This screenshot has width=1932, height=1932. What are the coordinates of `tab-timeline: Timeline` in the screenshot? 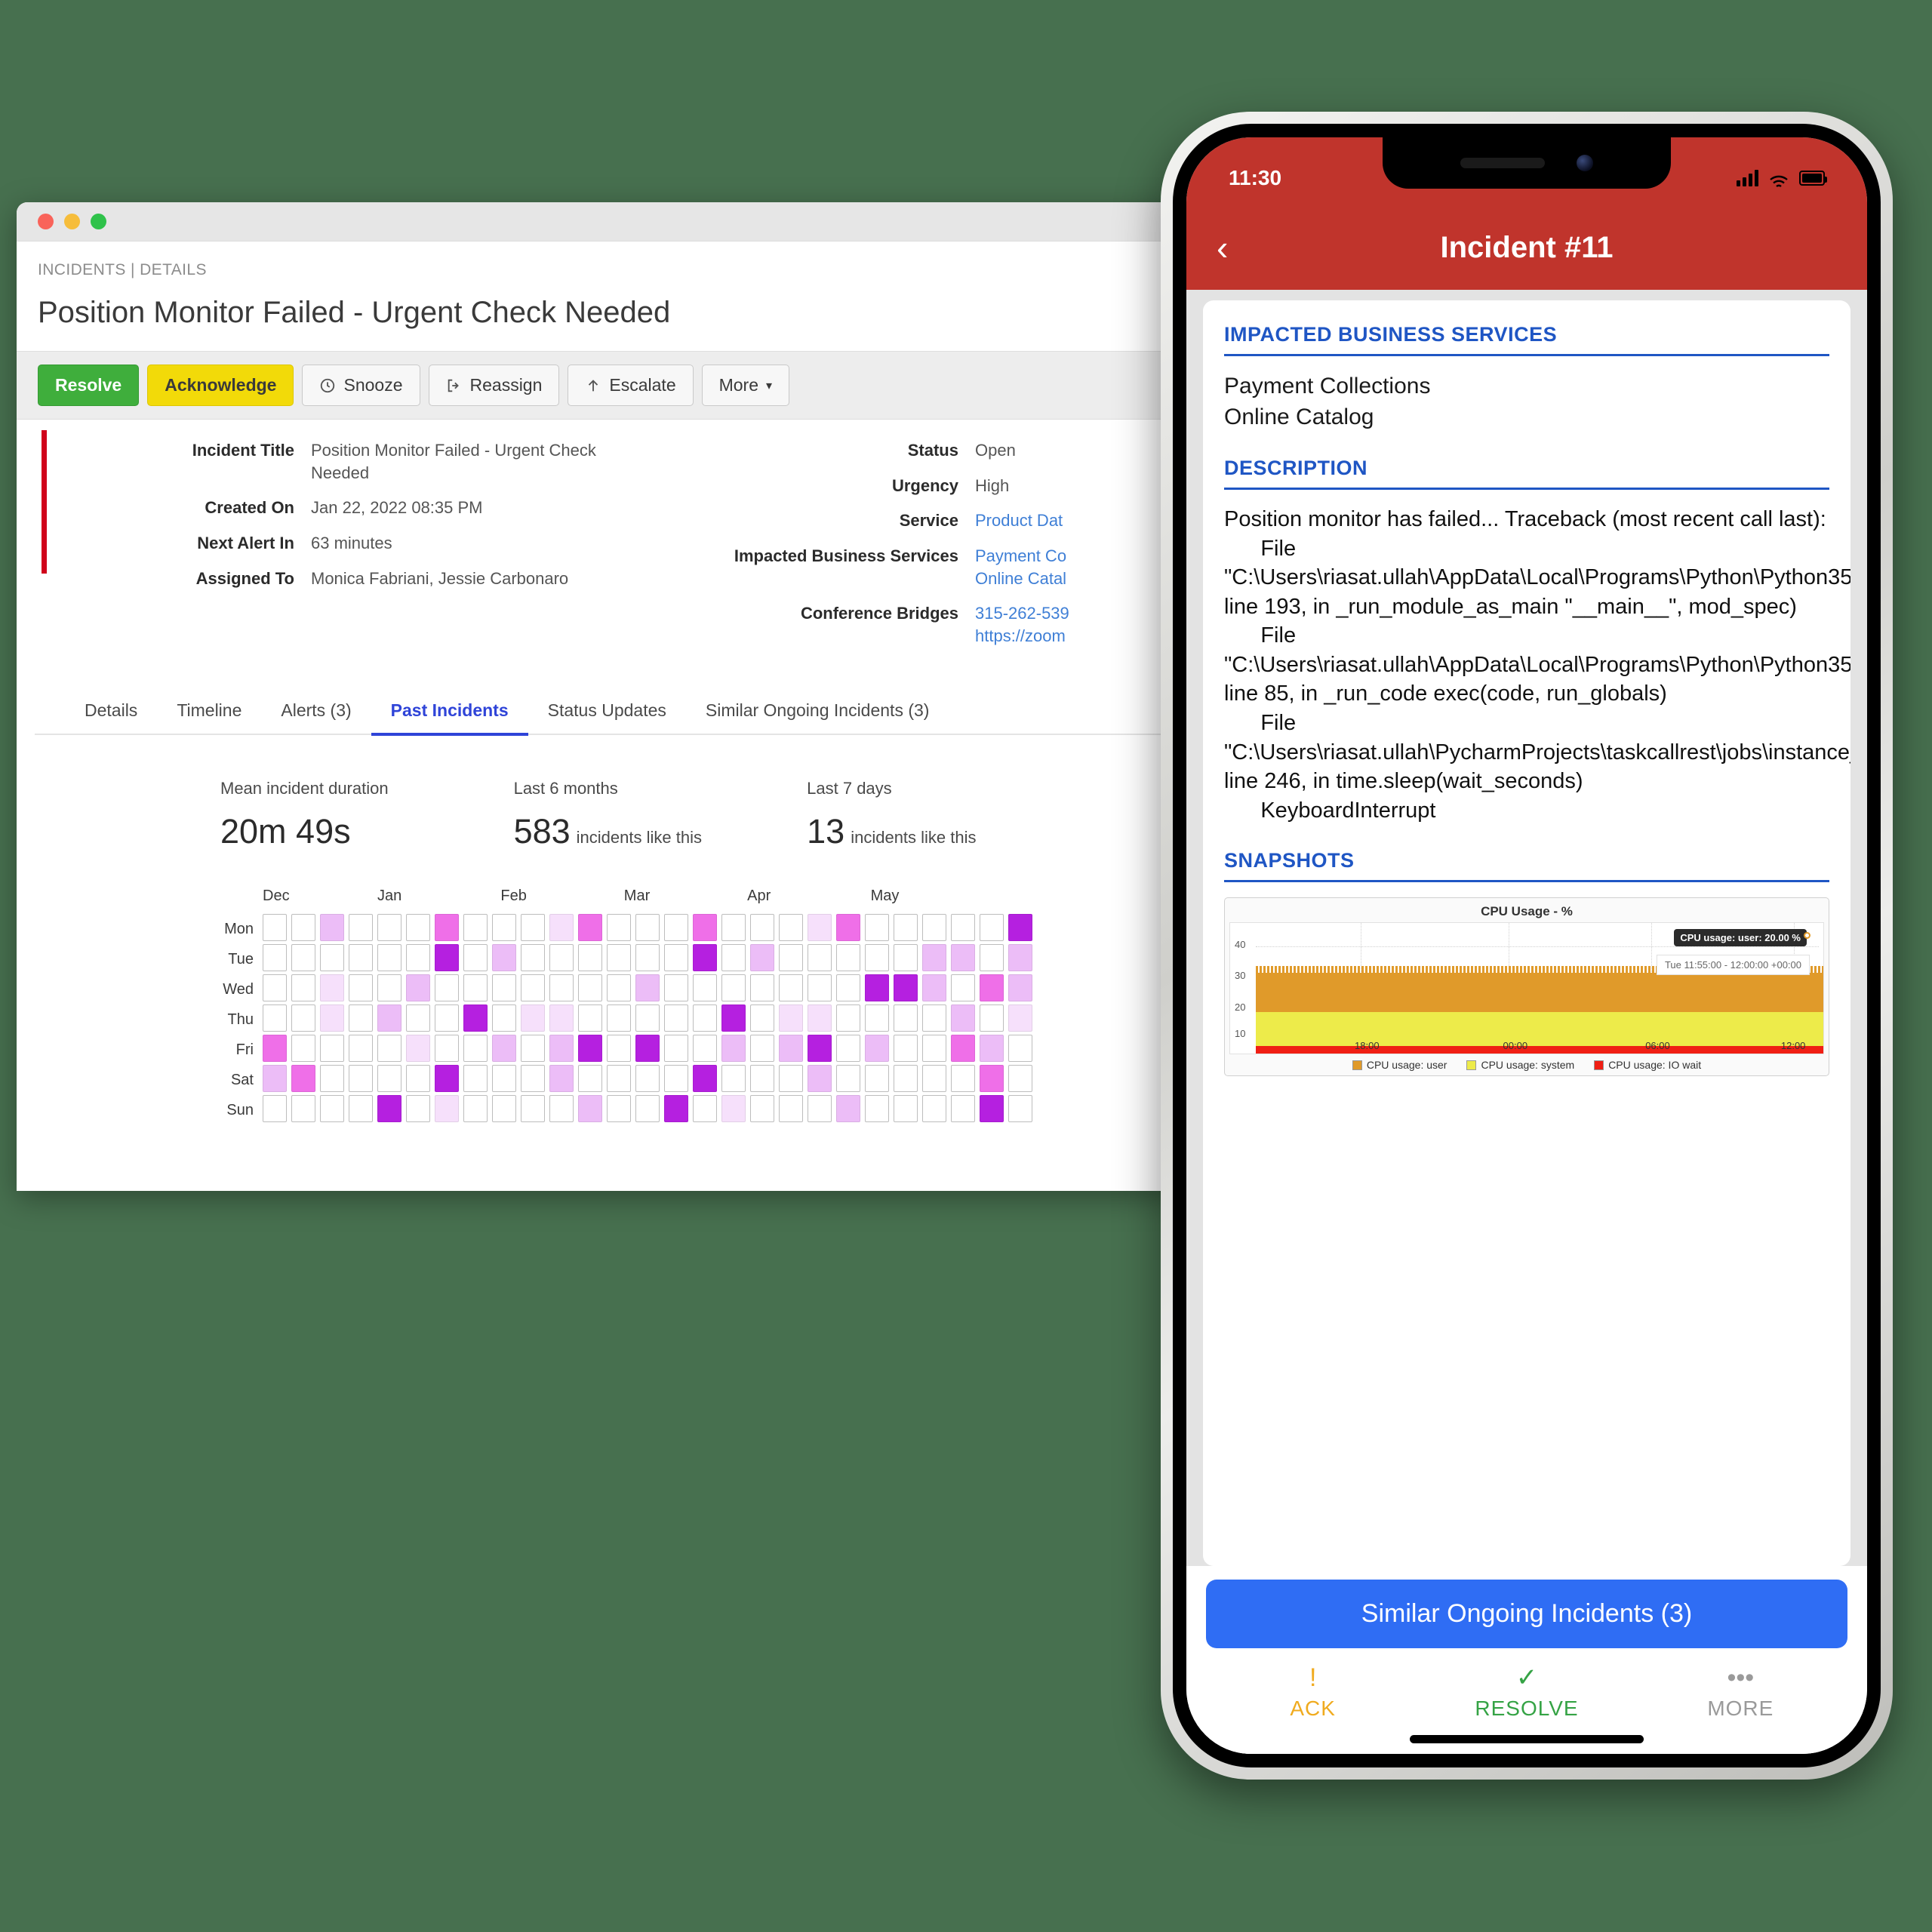 It's located at (209, 712).